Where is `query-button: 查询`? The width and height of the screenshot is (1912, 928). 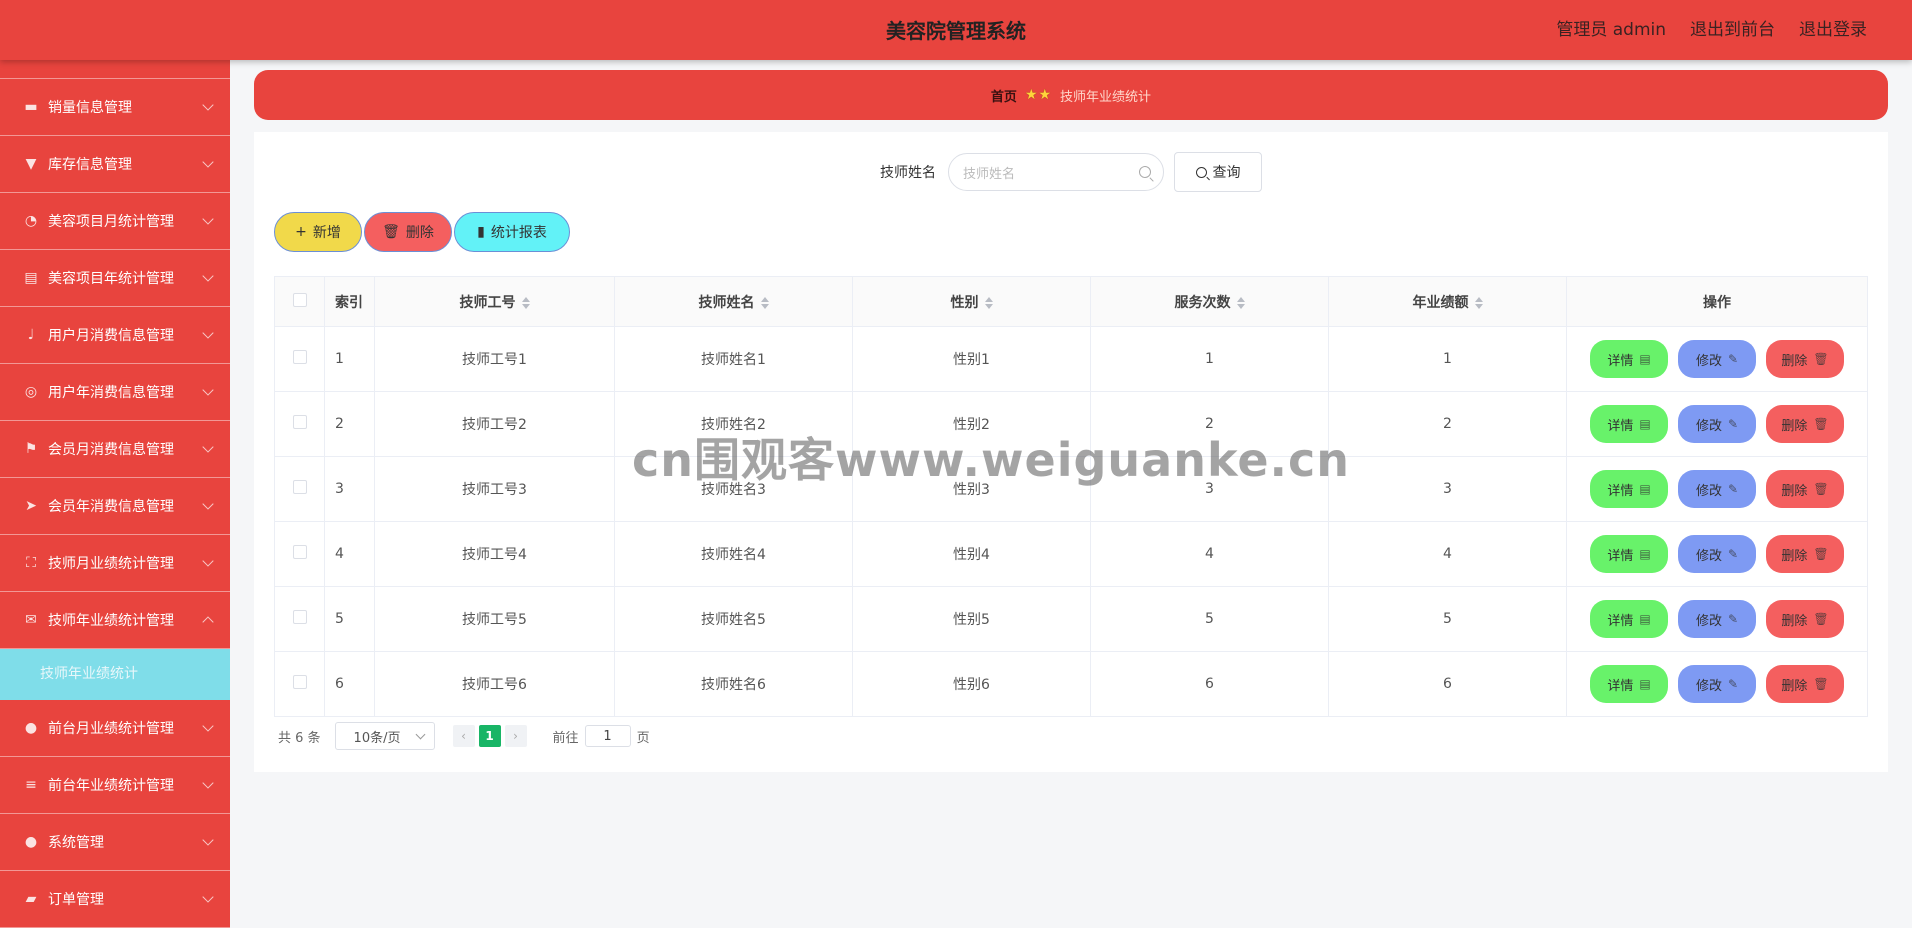 query-button: 查询 is located at coordinates (1218, 172).